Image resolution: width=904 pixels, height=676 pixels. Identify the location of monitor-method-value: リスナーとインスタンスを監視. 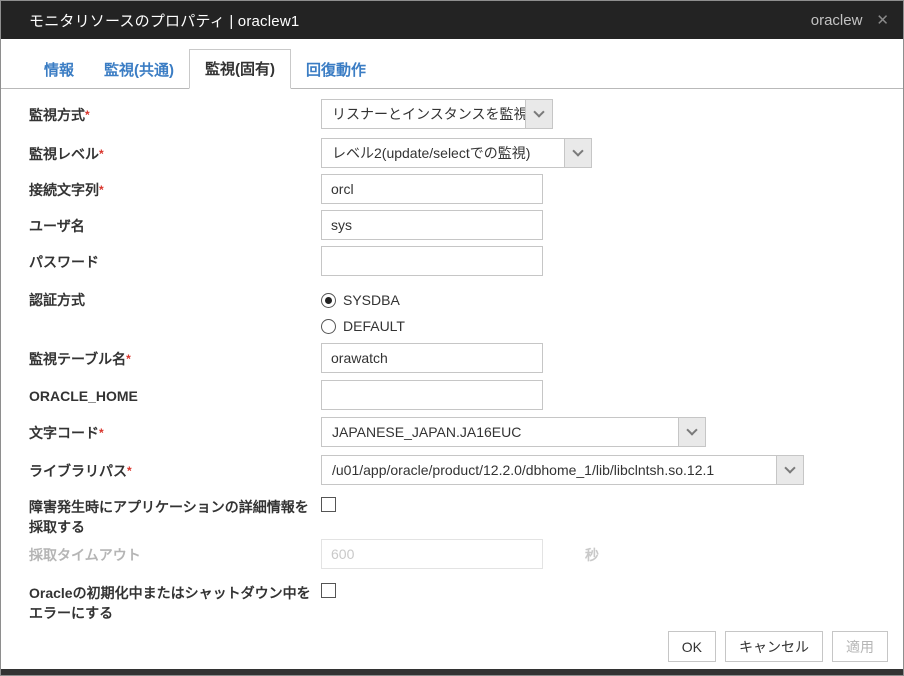
(428, 114).